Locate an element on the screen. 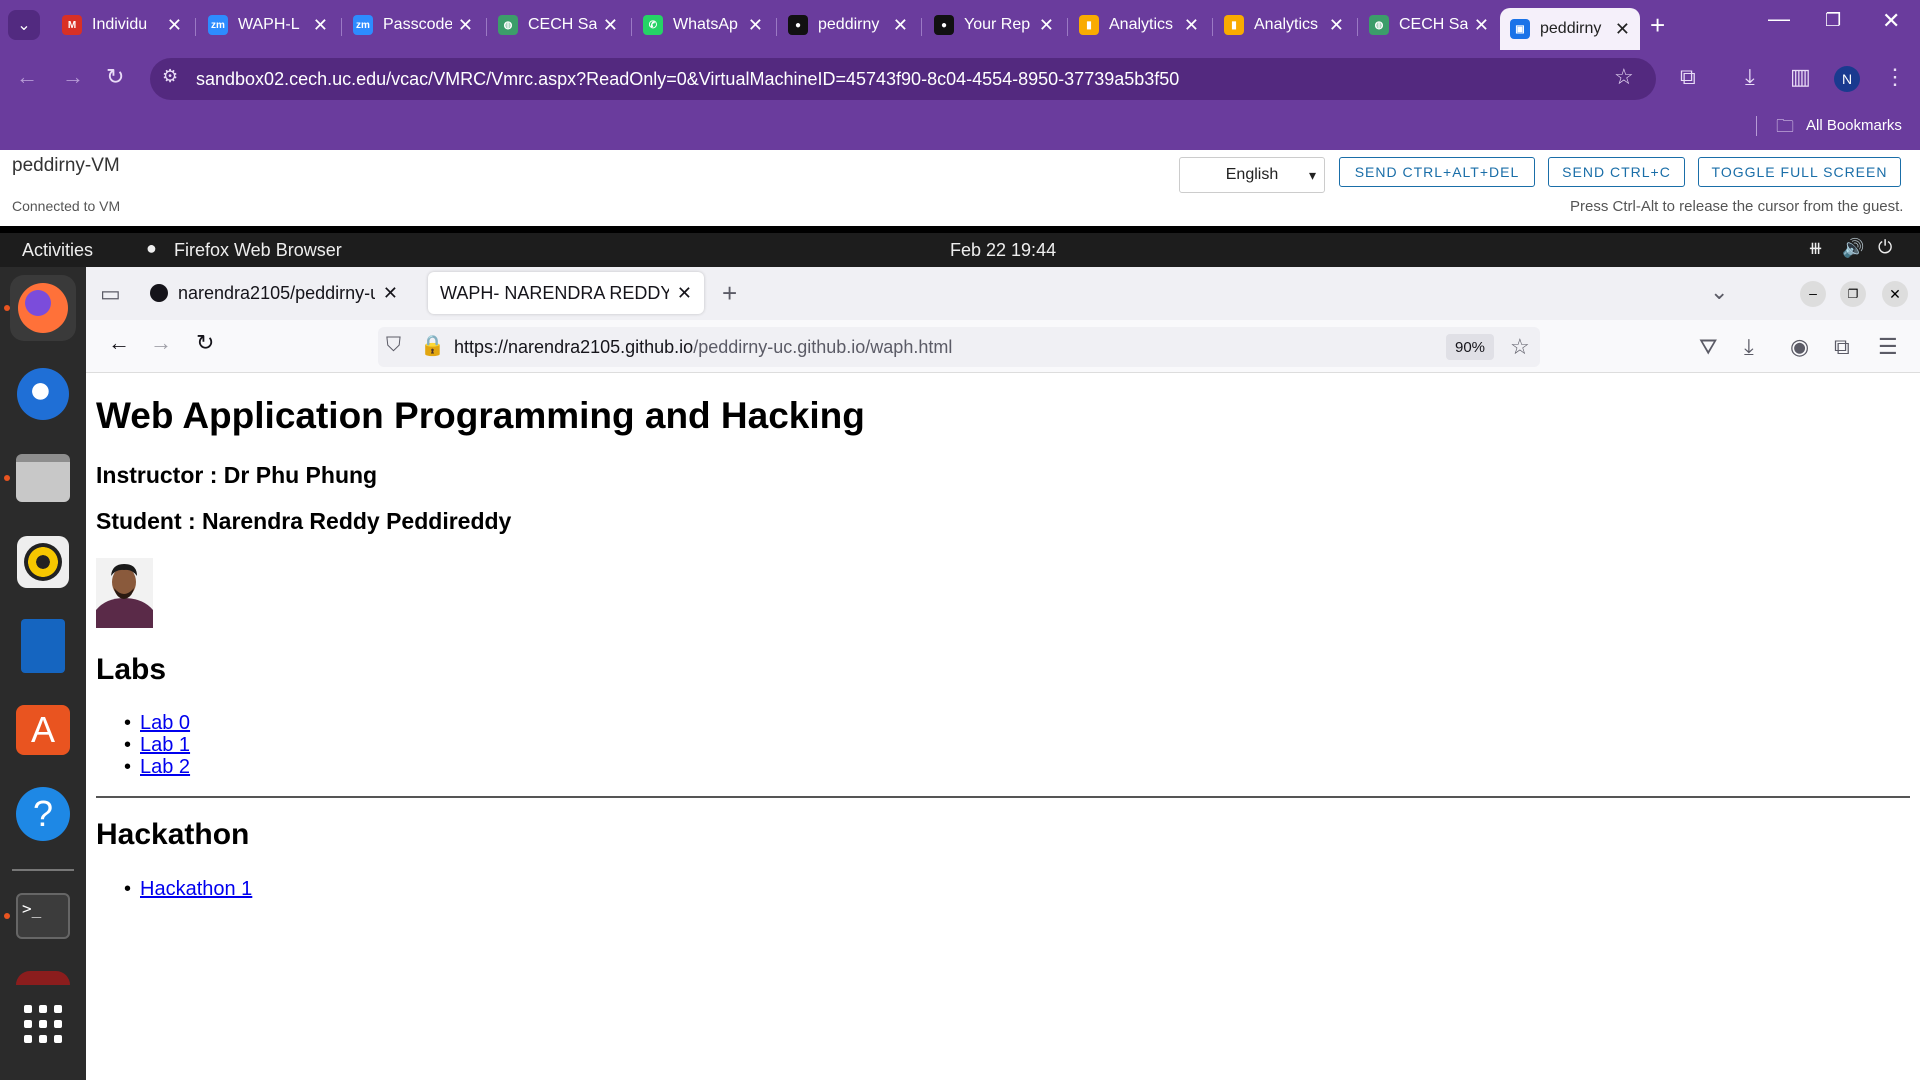  firefox-dock-icon is located at coordinates (43, 308).